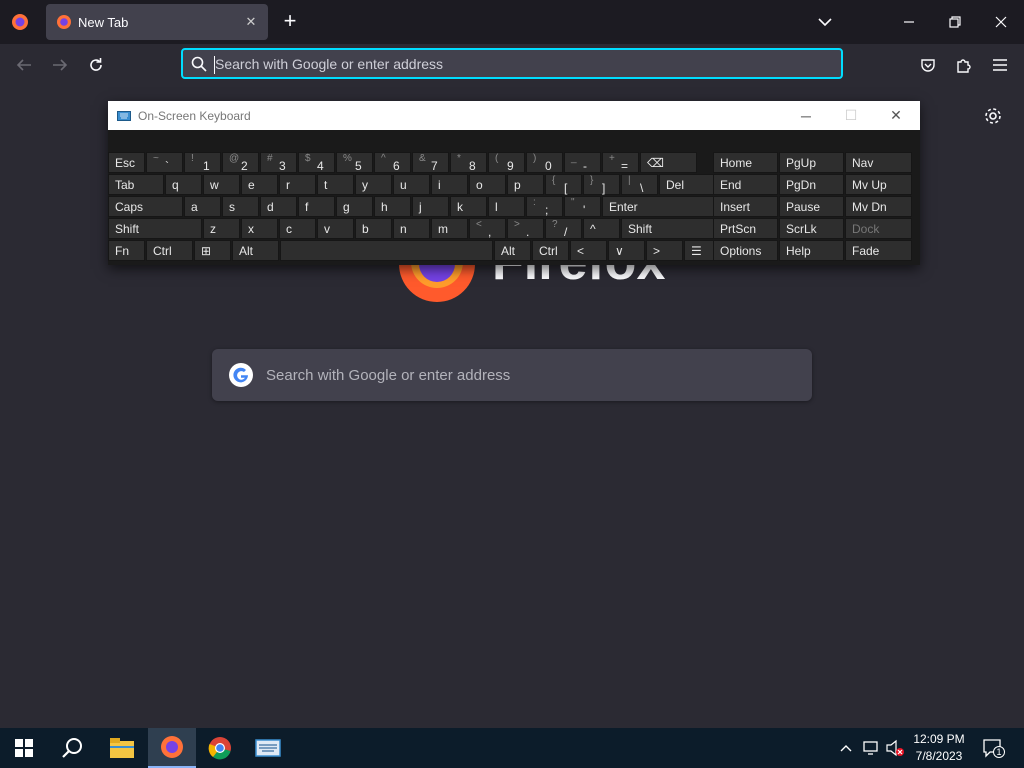  I want to click on osk-key: $4, so click(316, 162).